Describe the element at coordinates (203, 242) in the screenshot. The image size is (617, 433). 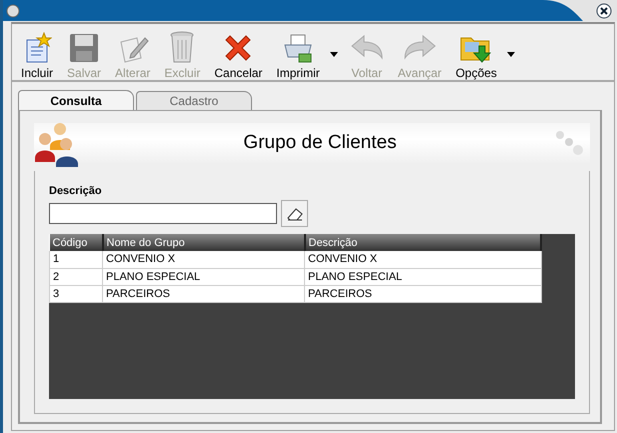
I see `column-header: Nome do Grupo` at that location.